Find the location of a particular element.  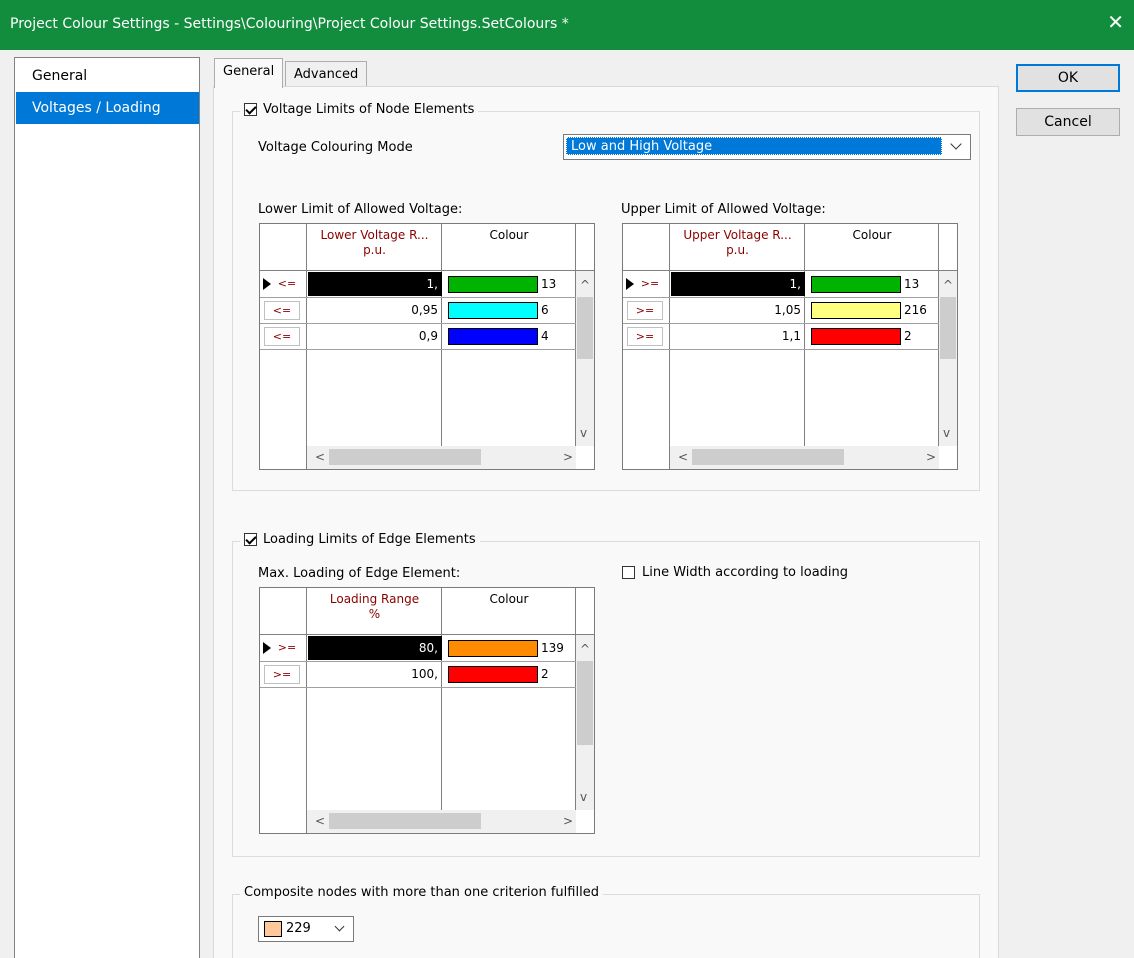

colour-index: 4 is located at coordinates (545, 336).